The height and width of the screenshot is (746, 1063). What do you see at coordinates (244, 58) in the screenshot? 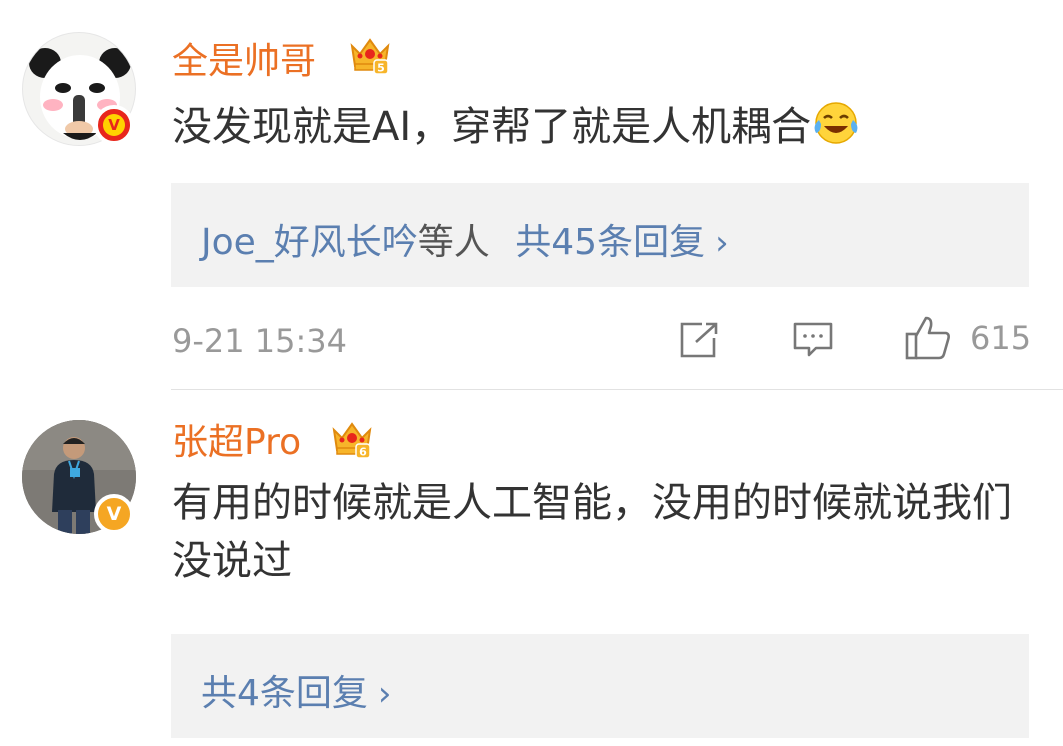
I see `username: 全是帅哥` at bounding box center [244, 58].